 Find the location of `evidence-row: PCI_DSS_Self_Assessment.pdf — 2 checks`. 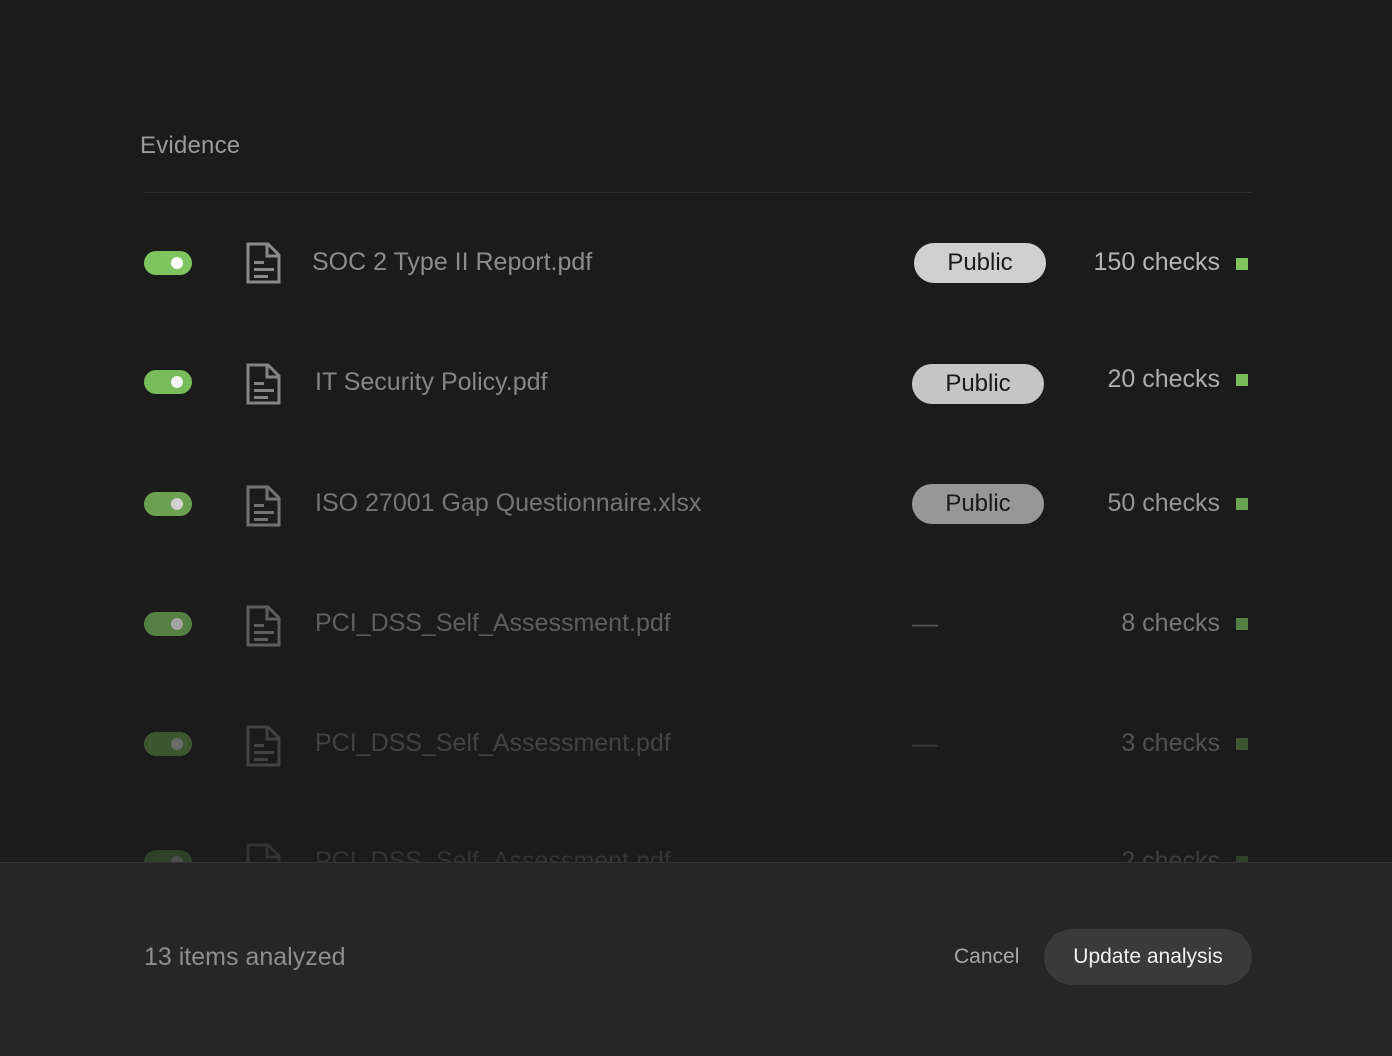

evidence-row: PCI_DSS_Self_Assessment.pdf — 2 checks is located at coordinates (696, 847).